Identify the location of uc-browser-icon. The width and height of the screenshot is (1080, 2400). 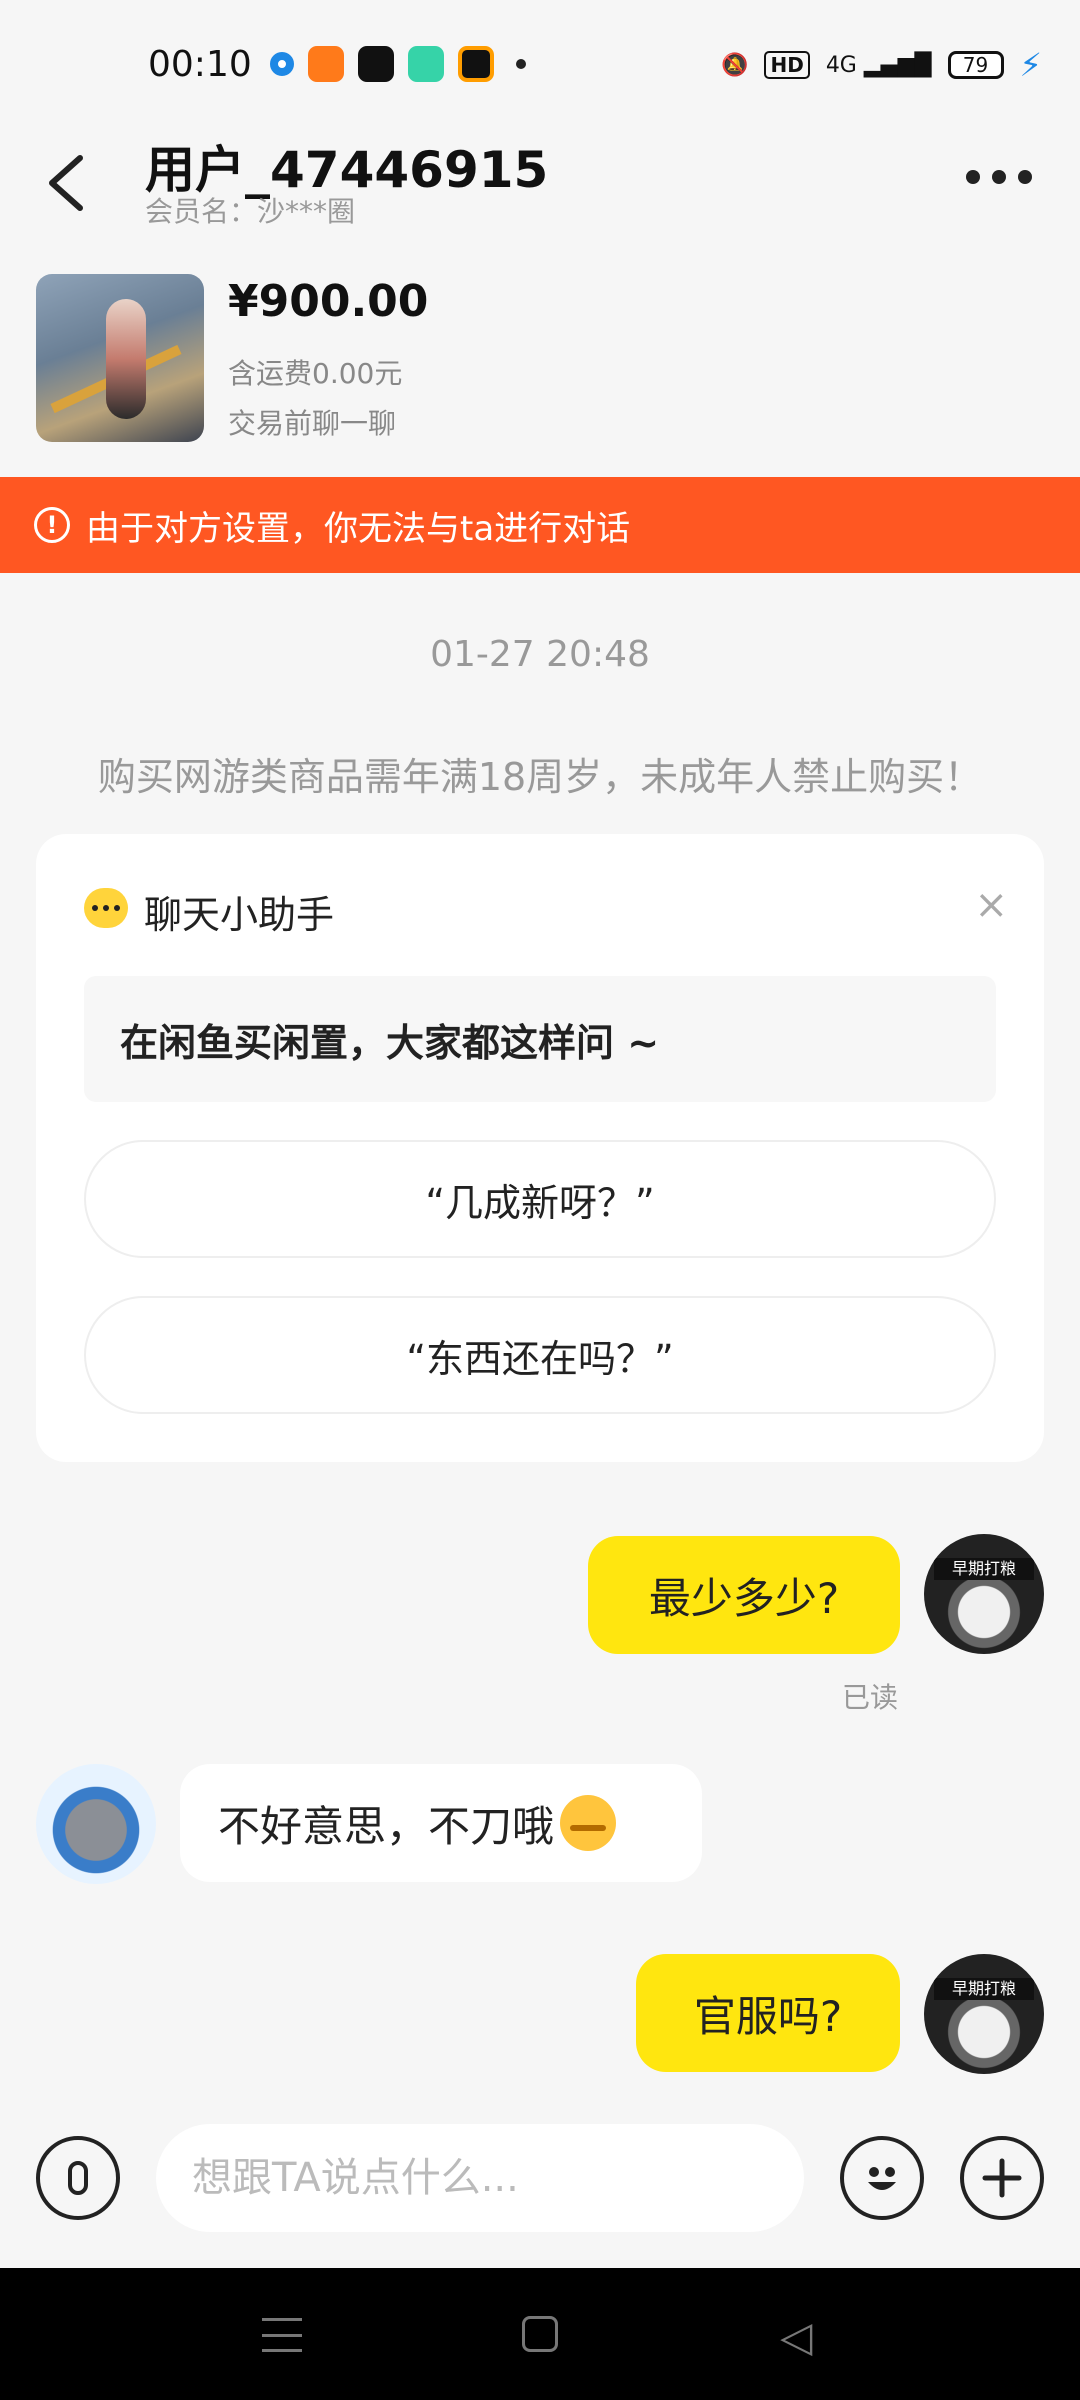
(326, 64).